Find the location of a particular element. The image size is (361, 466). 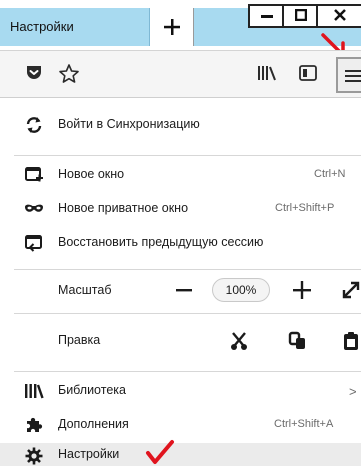

menu-item-label: Войти в Синхронизацию is located at coordinates (129, 124).